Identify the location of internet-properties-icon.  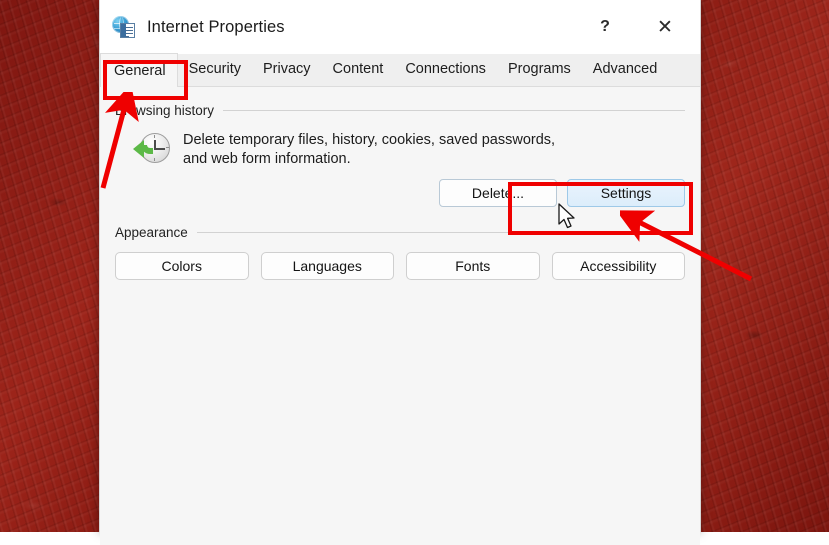
(124, 27).